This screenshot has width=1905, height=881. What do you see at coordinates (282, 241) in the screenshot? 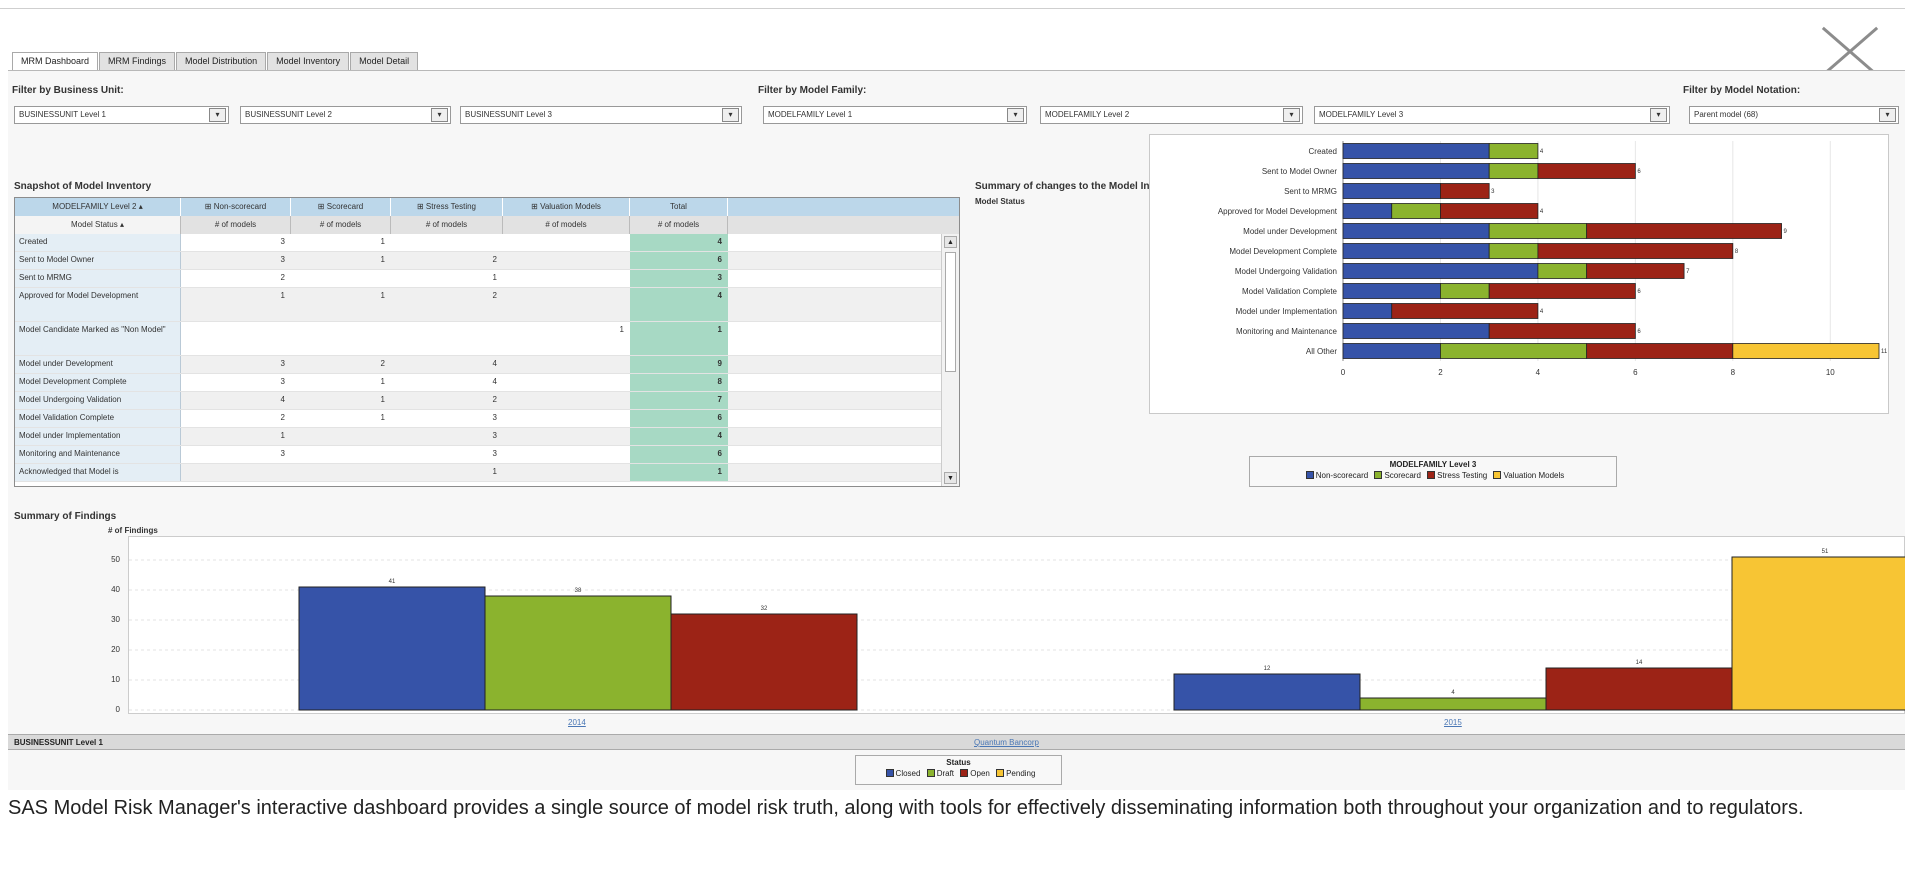
I see `table-cell: 3` at bounding box center [282, 241].